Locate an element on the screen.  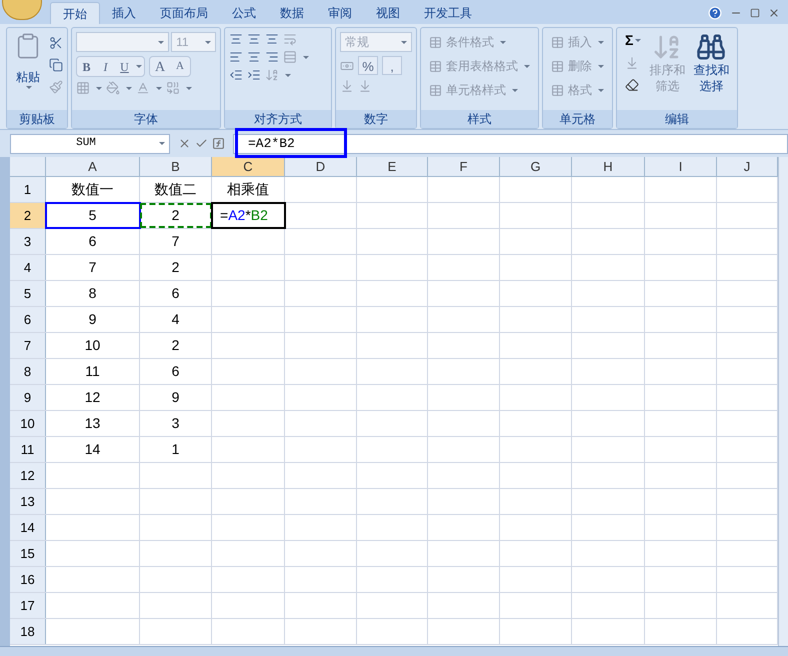
column-header: G is located at coordinates (536, 166).